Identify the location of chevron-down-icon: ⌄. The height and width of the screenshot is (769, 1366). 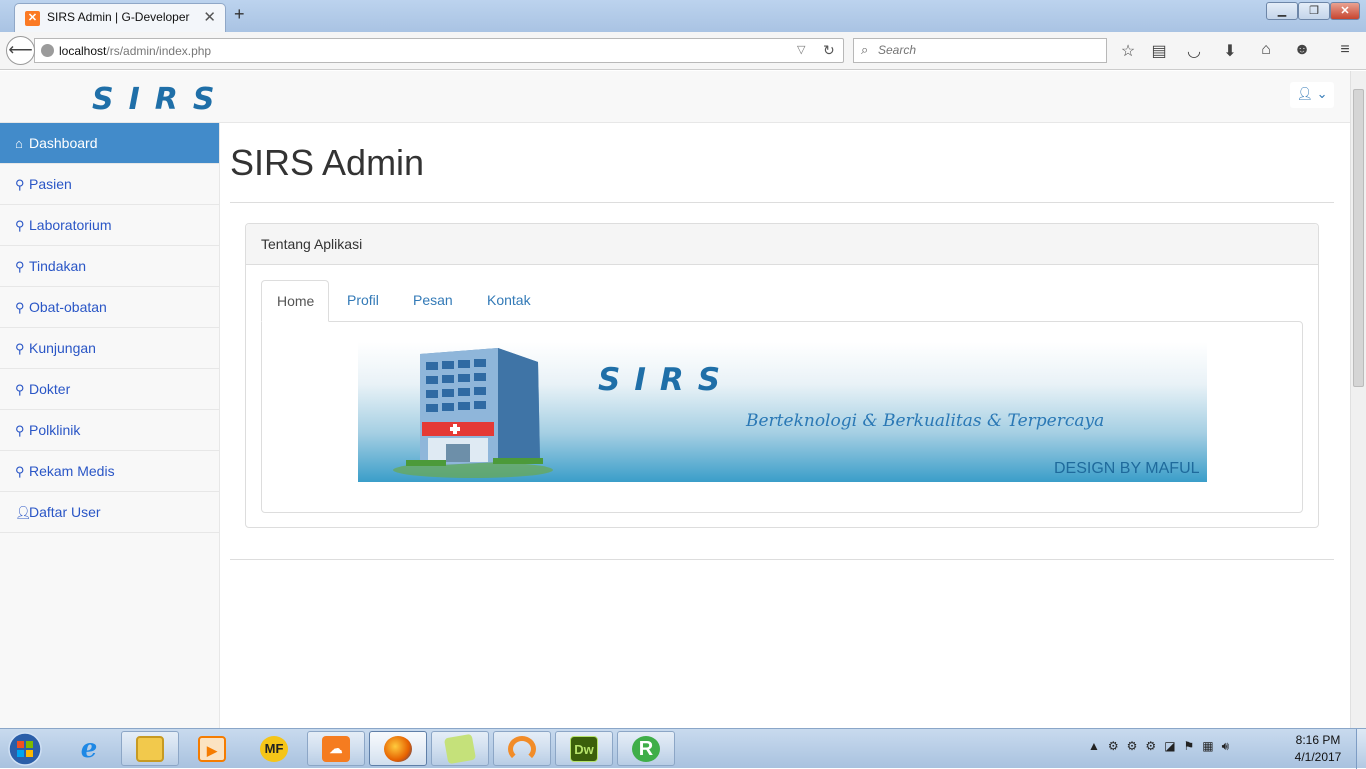
(1322, 93).